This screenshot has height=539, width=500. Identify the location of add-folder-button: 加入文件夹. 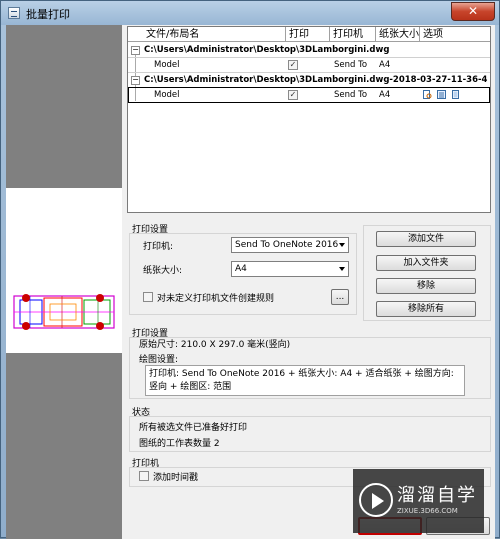
(426, 263).